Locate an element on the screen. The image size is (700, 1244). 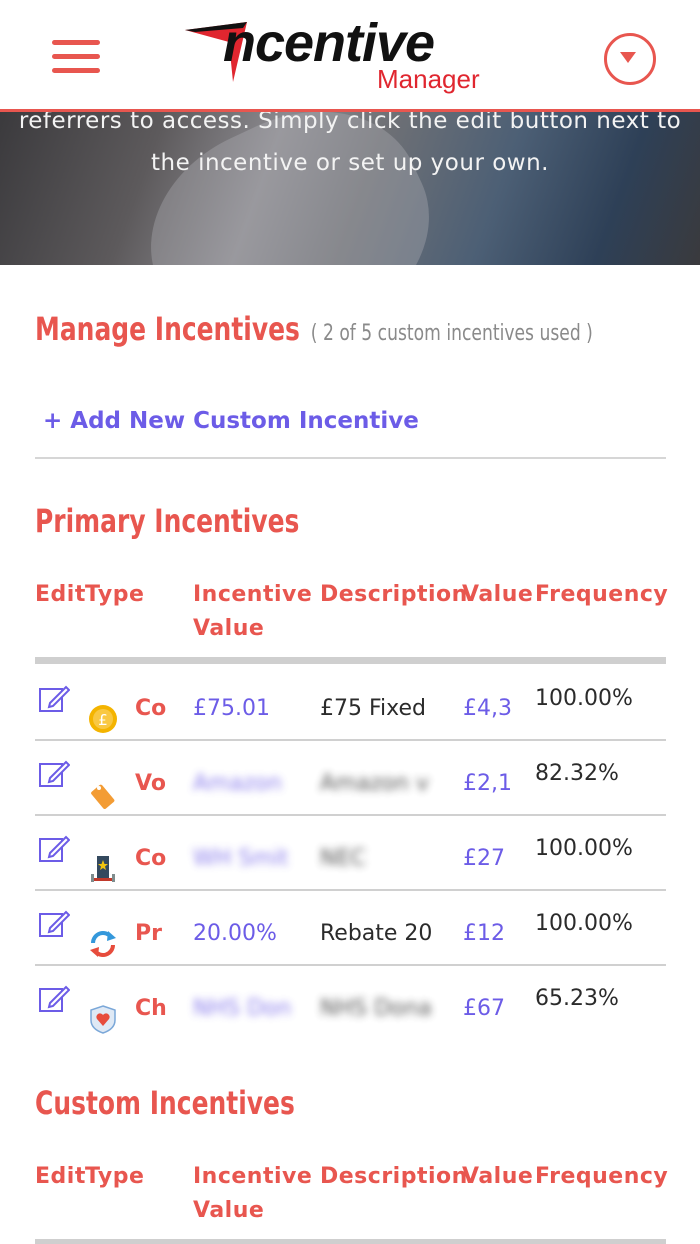
caret-down-icon is located at coordinates (628, 57).